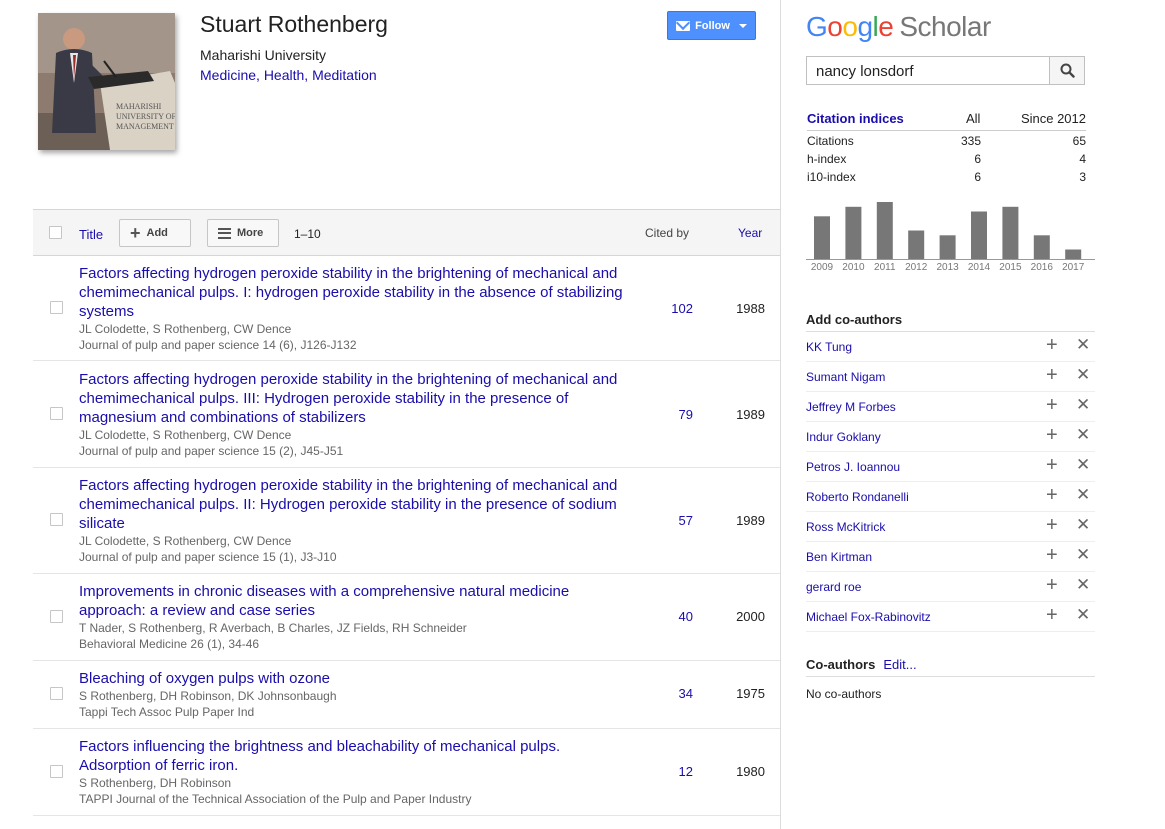 Image resolution: width=1165 pixels, height=829 pixels. I want to click on search-icon, so click(1067, 70).